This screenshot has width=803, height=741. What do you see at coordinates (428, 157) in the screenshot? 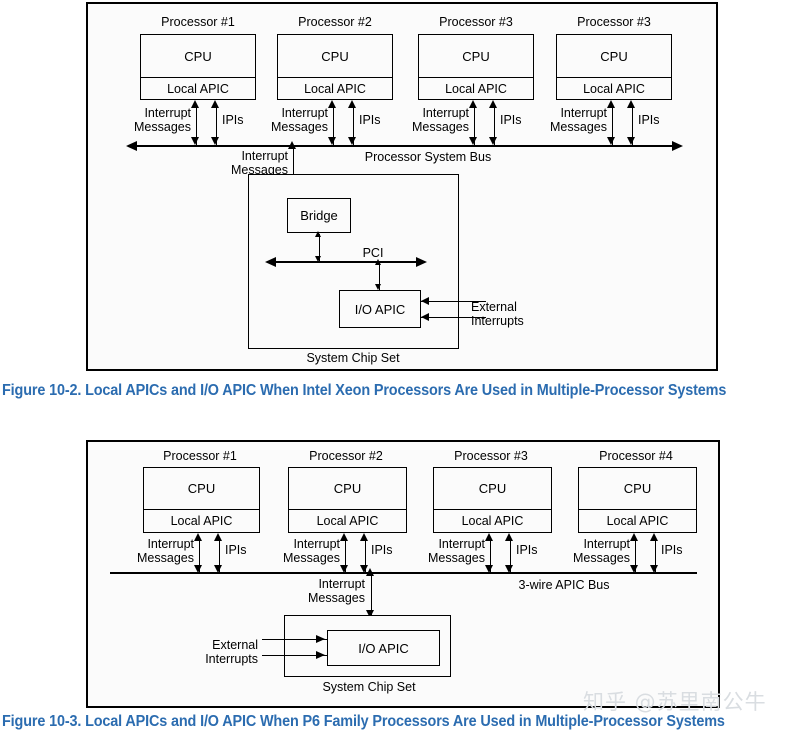
I see `processor-system-bus-label: Processor System Bus` at bounding box center [428, 157].